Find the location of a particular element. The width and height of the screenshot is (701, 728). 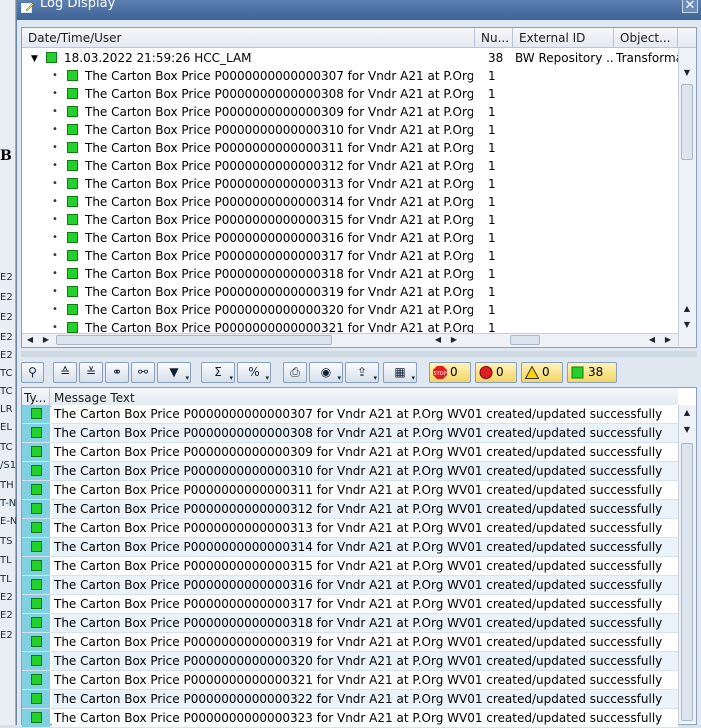

close-button: ✕ is located at coordinates (690, 6).